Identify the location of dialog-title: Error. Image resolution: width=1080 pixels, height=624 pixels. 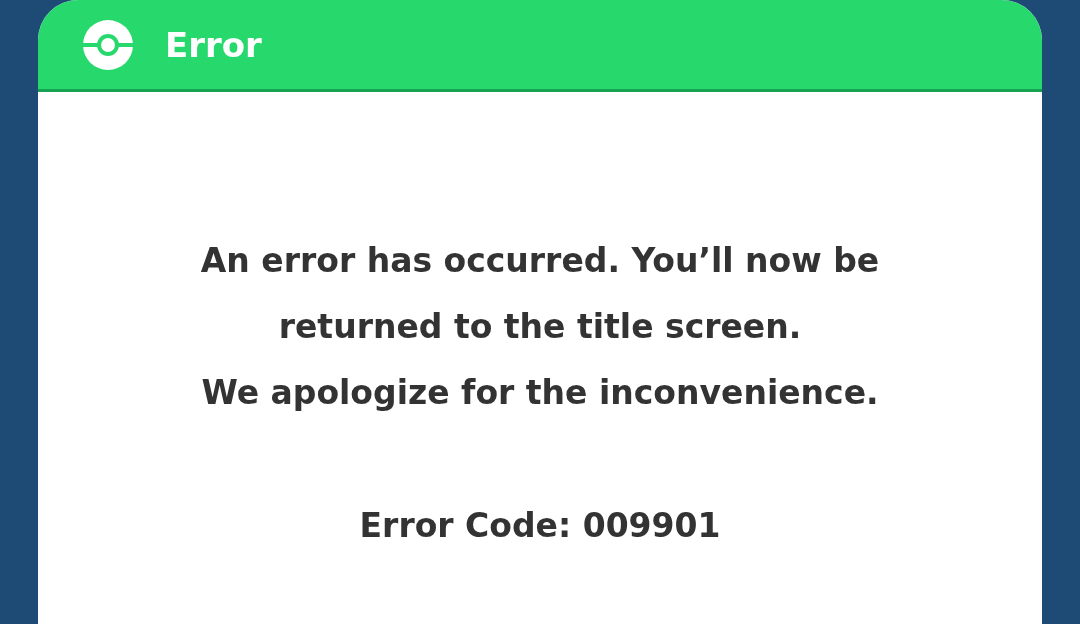
(213, 44).